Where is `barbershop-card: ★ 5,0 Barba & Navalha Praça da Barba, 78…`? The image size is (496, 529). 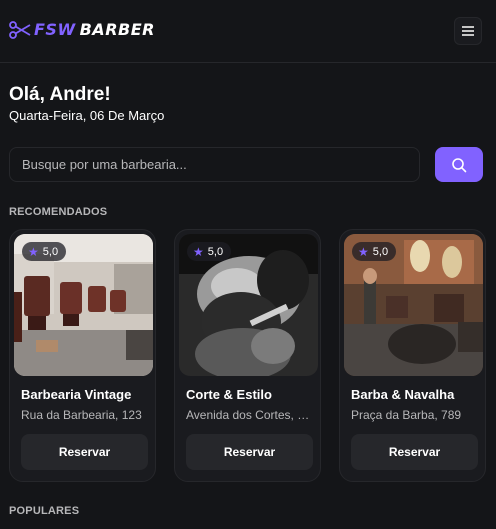 barbershop-card: ★ 5,0 Barba & Navalha Praça da Barba, 78… is located at coordinates (412, 355).